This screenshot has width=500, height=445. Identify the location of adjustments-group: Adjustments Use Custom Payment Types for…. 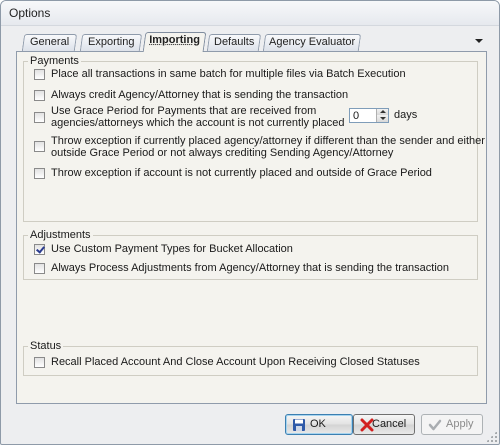
(250, 254).